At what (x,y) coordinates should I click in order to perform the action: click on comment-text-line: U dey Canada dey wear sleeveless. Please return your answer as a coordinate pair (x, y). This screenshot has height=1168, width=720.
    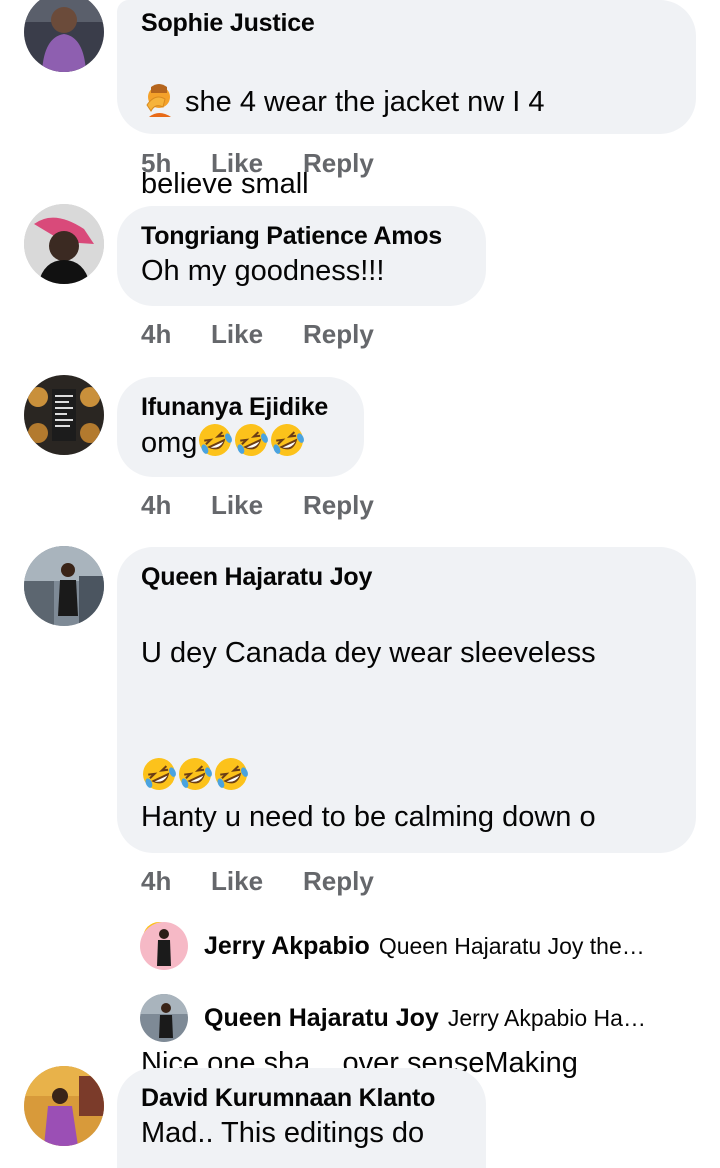
    Looking at the image, I should click on (368, 653).